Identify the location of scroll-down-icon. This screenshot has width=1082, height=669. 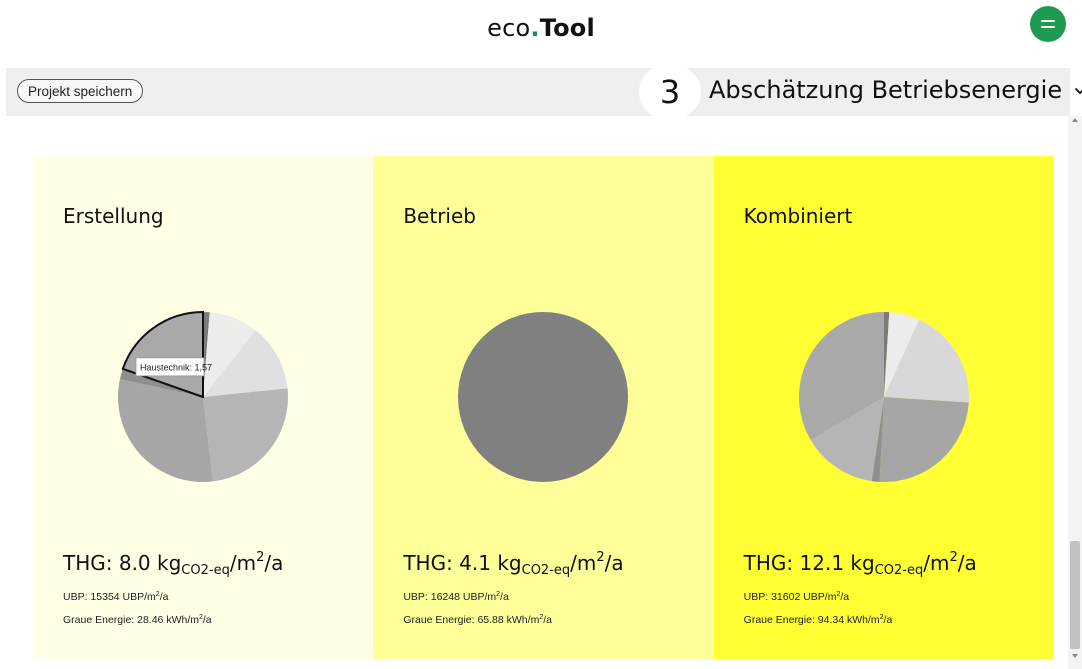
(1075, 656).